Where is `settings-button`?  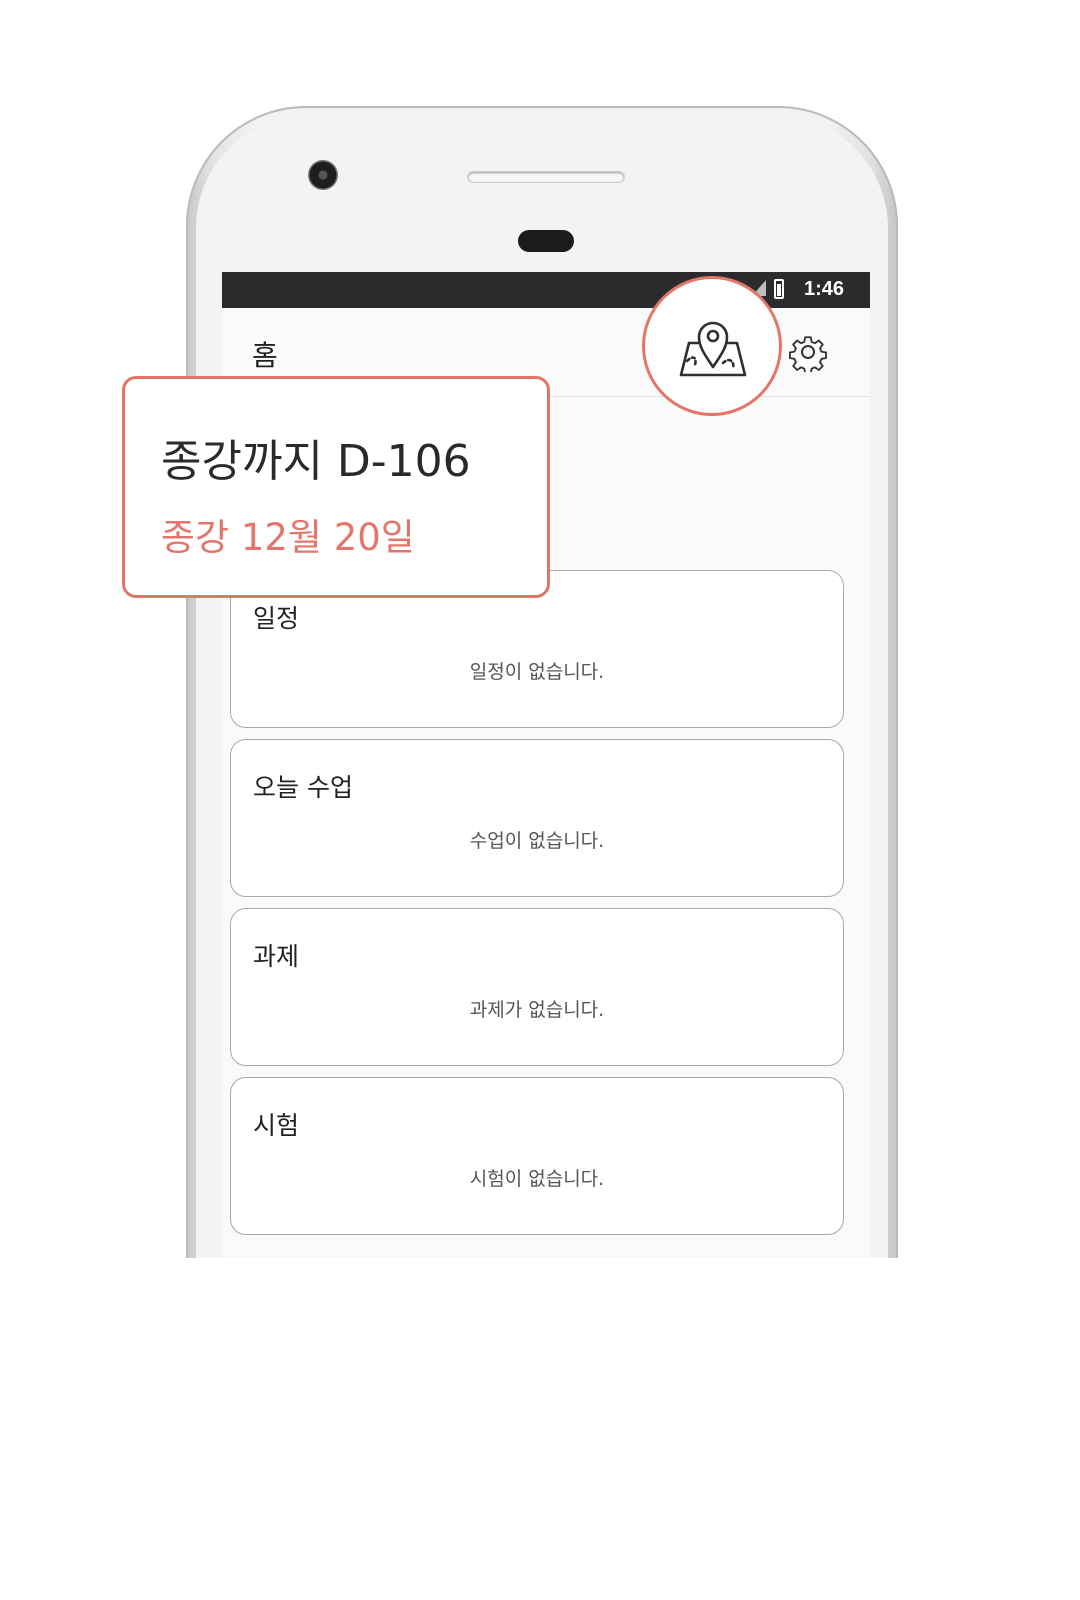
settings-button is located at coordinates (808, 353).